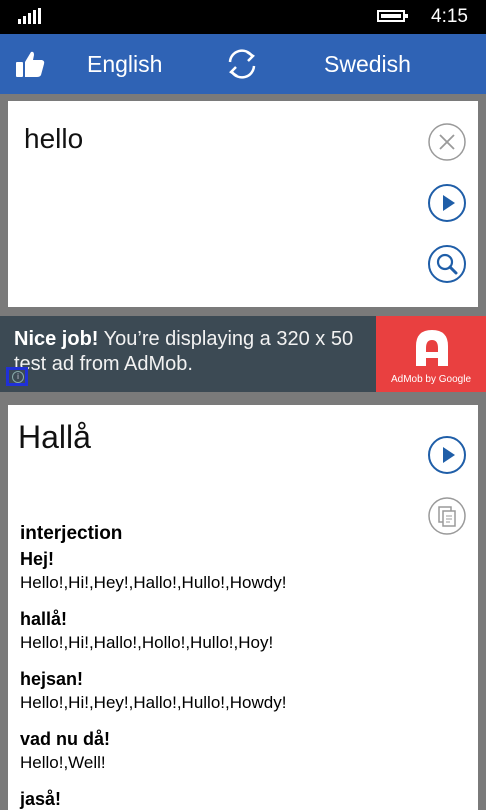 The image size is (486, 810). I want to click on language-bar: English Swedish, so click(243, 64).